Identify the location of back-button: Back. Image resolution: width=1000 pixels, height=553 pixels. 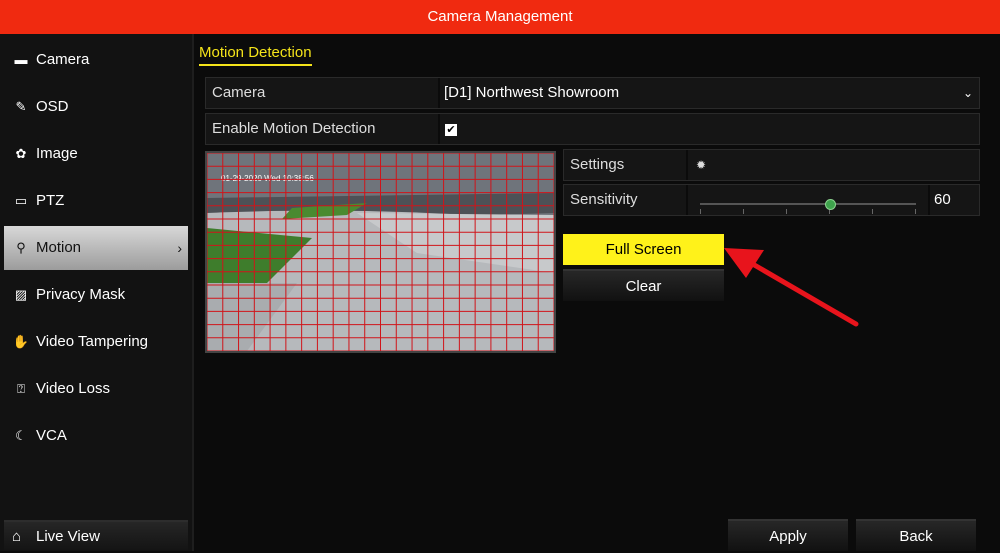
(916, 535).